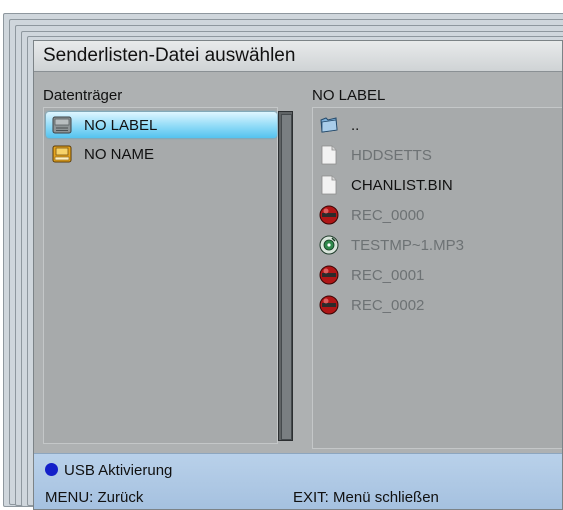 This screenshot has height=510, width=563. I want to click on file-item-rec-0000: REC_0000, so click(371, 215).